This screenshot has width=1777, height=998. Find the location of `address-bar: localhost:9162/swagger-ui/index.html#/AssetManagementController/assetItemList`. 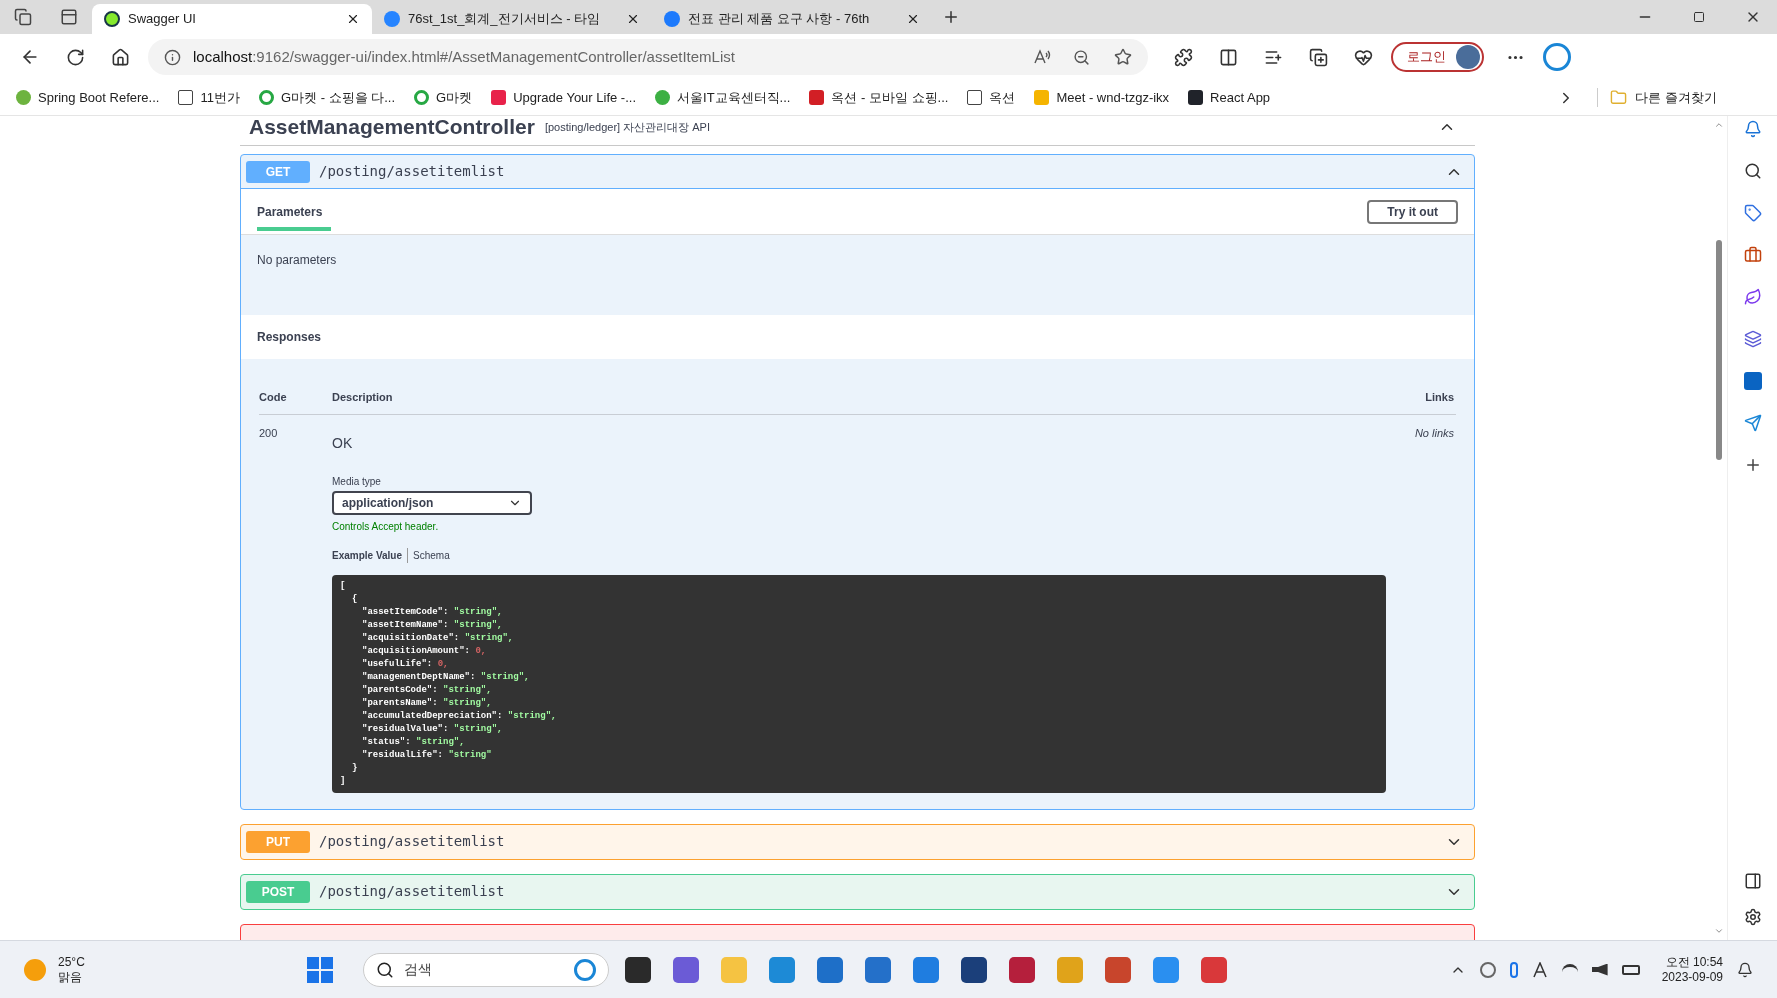

address-bar: localhost:9162/swagger-ui/index.html#/AssetManagementController/assetItemList is located at coordinates (648, 57).